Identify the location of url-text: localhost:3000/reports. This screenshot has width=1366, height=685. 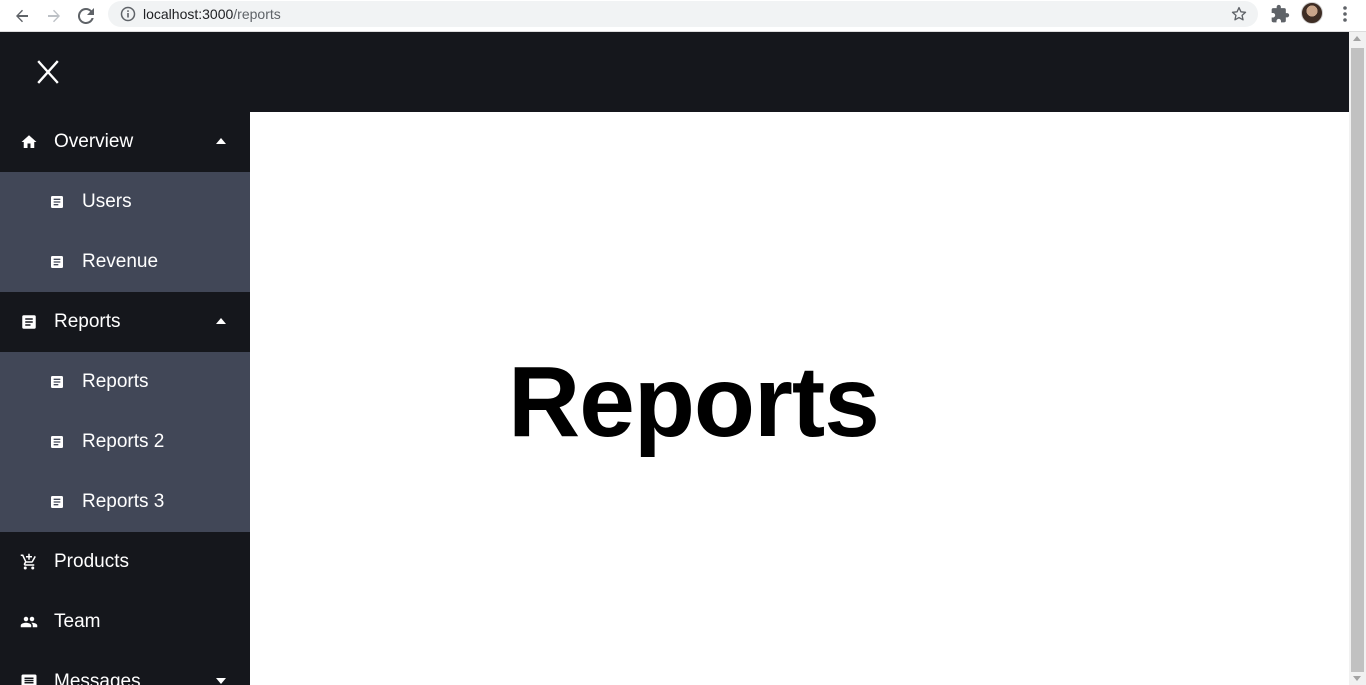
(212, 14).